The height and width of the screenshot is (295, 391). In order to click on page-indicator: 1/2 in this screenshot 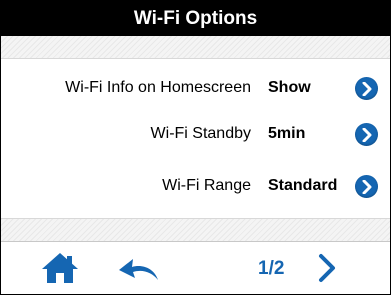, I will do `click(271, 268)`.